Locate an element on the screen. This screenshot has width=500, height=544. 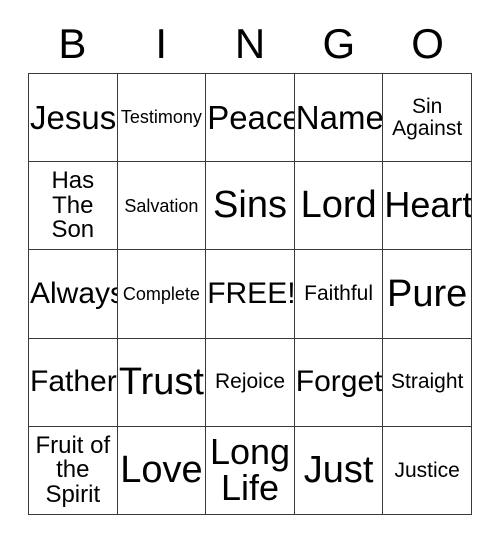
bingo-cell-label: Faithful is located at coordinates (339, 294).